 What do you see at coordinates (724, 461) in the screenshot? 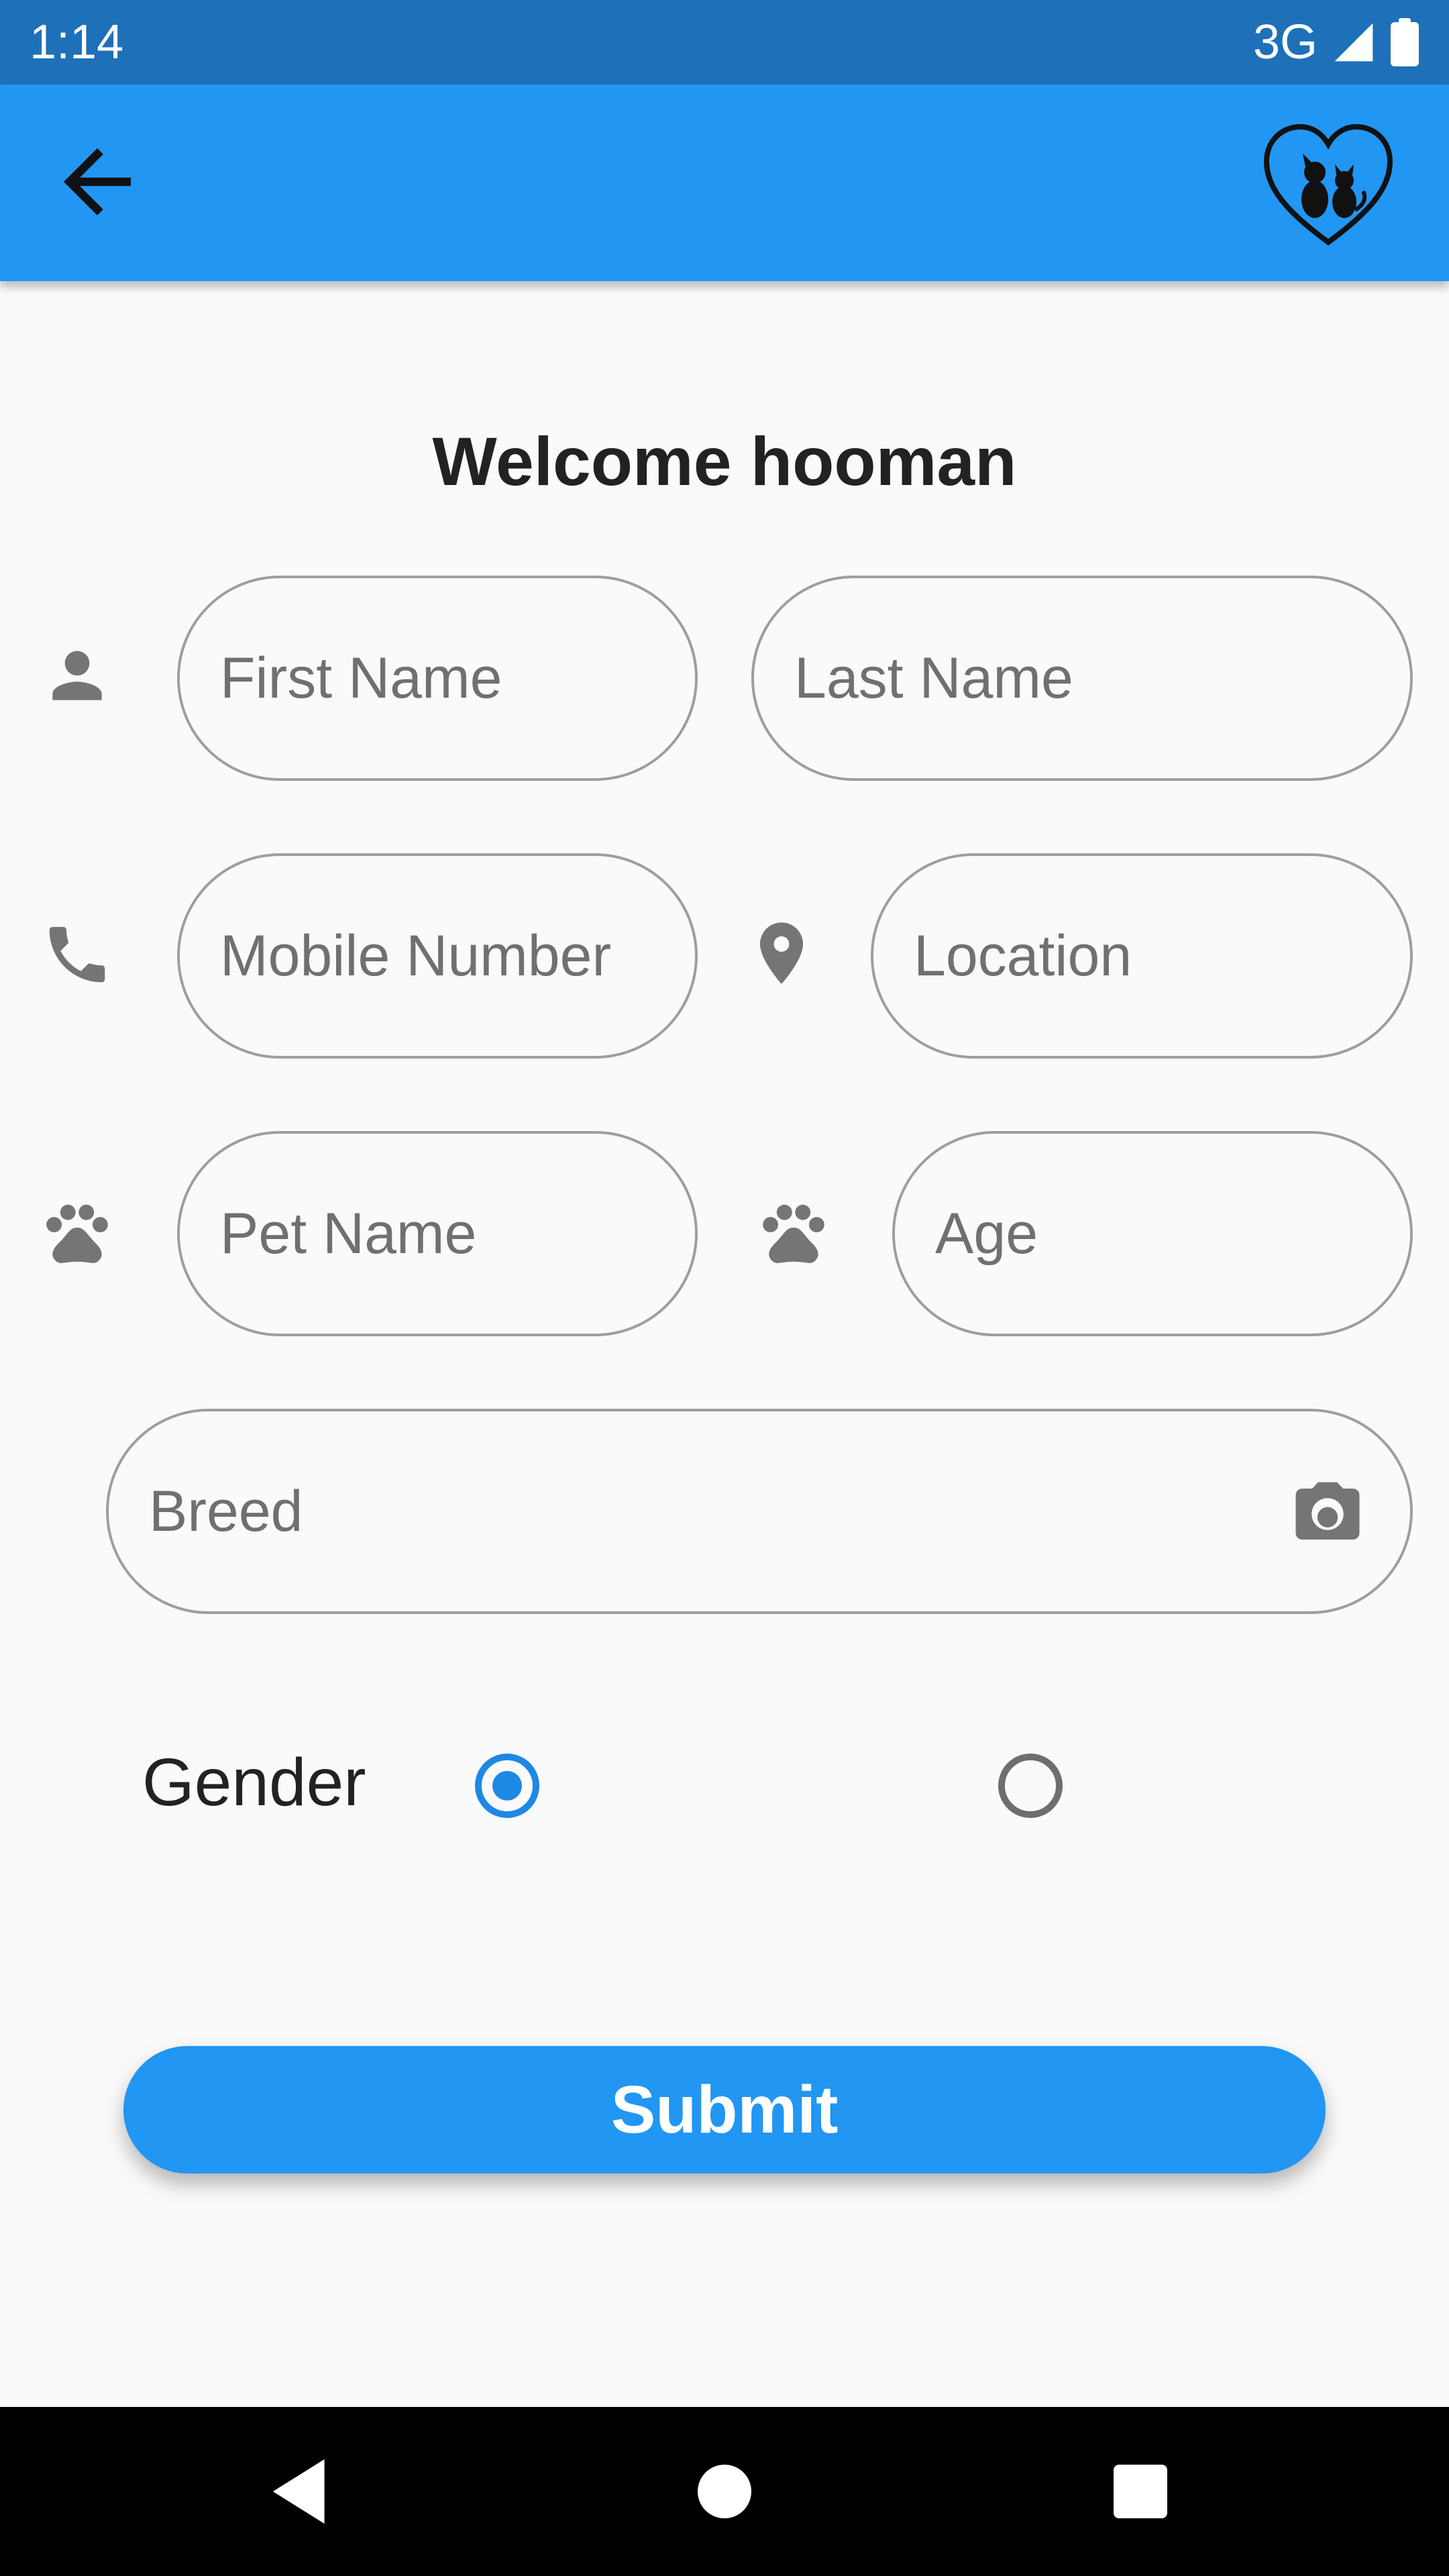
I see `page-title: Welcome hooman` at bounding box center [724, 461].